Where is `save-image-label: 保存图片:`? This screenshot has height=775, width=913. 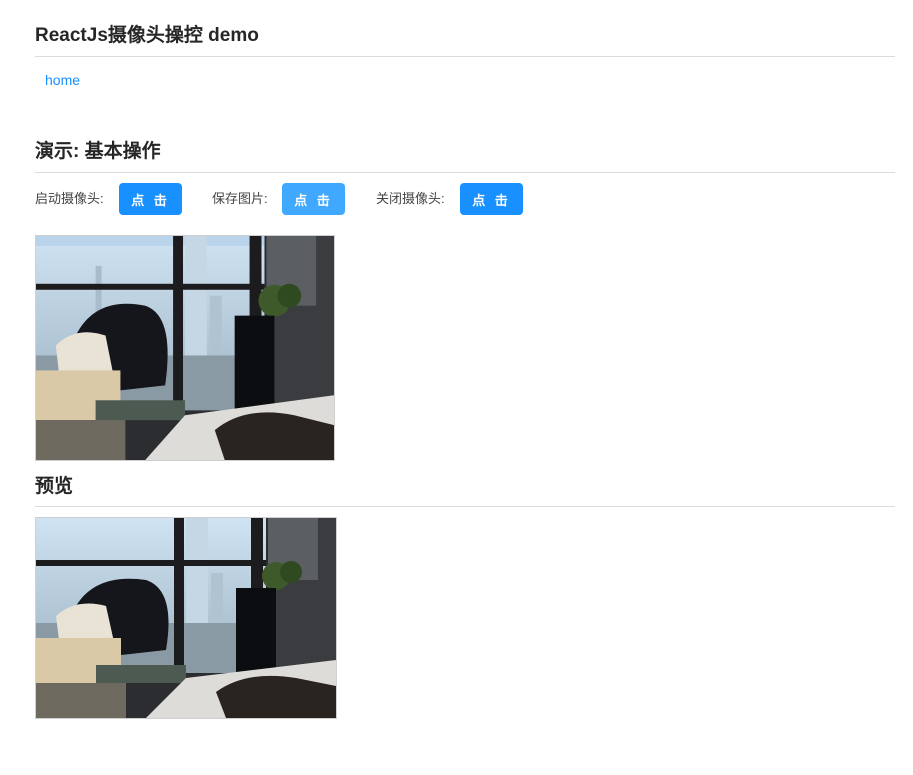
save-image-label: 保存图片: is located at coordinates (240, 198).